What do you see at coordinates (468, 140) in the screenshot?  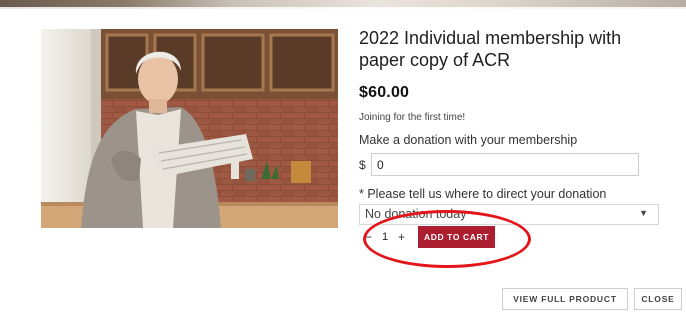 I see `donation-label: Make a donation with your membership` at bounding box center [468, 140].